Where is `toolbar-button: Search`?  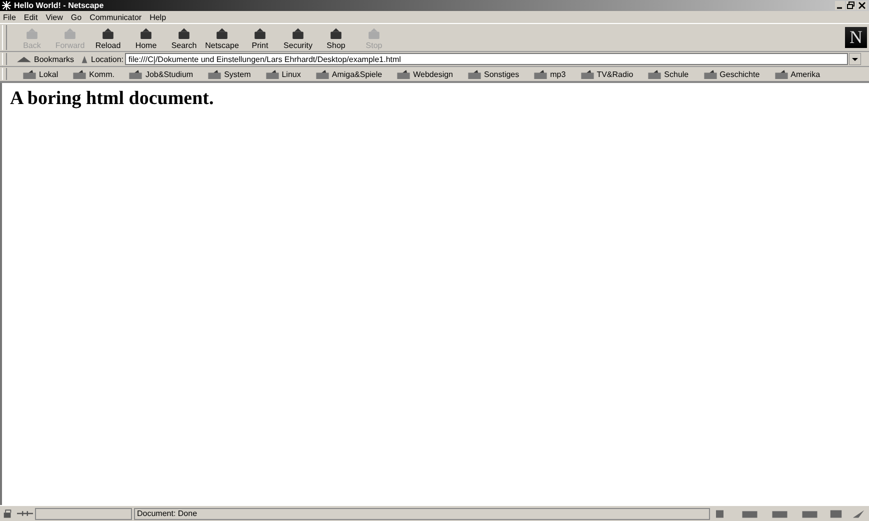
toolbar-button: Search is located at coordinates (184, 37).